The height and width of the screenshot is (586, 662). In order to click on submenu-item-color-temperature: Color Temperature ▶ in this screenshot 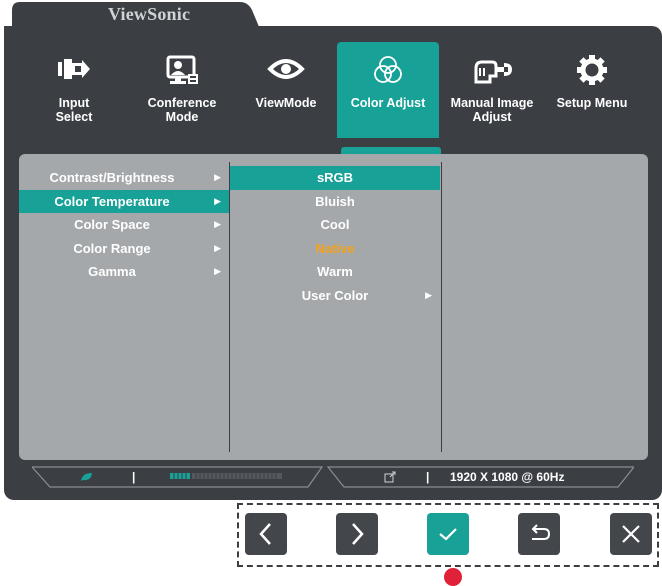, I will do `click(124, 201)`.